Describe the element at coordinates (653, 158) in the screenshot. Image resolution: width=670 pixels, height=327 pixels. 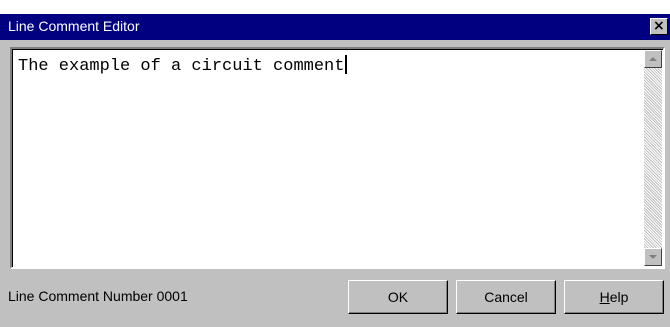
I see `vertical-scrollbar` at that location.